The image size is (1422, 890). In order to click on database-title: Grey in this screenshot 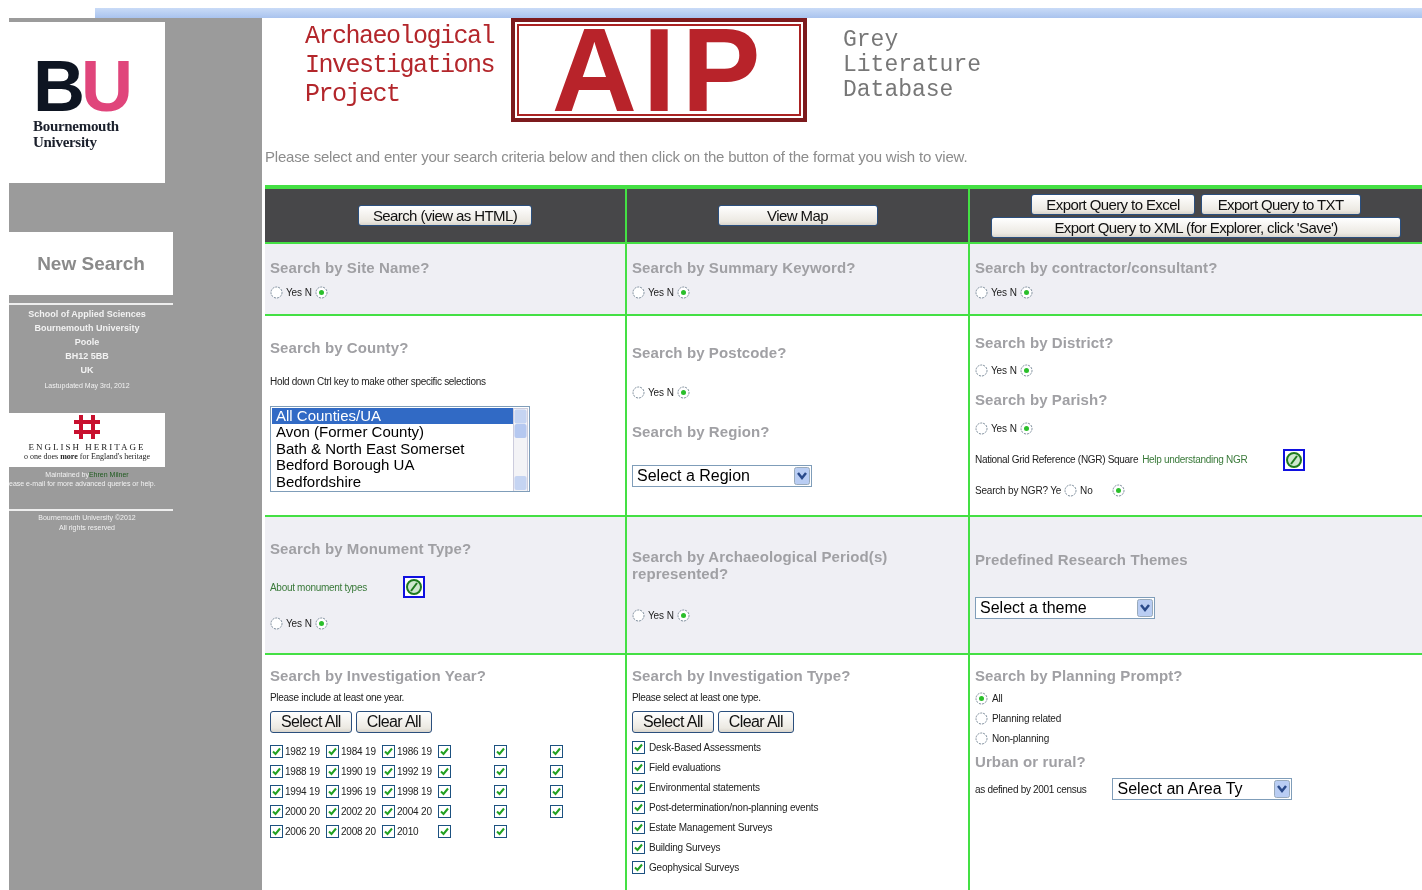, I will do `click(871, 40)`.